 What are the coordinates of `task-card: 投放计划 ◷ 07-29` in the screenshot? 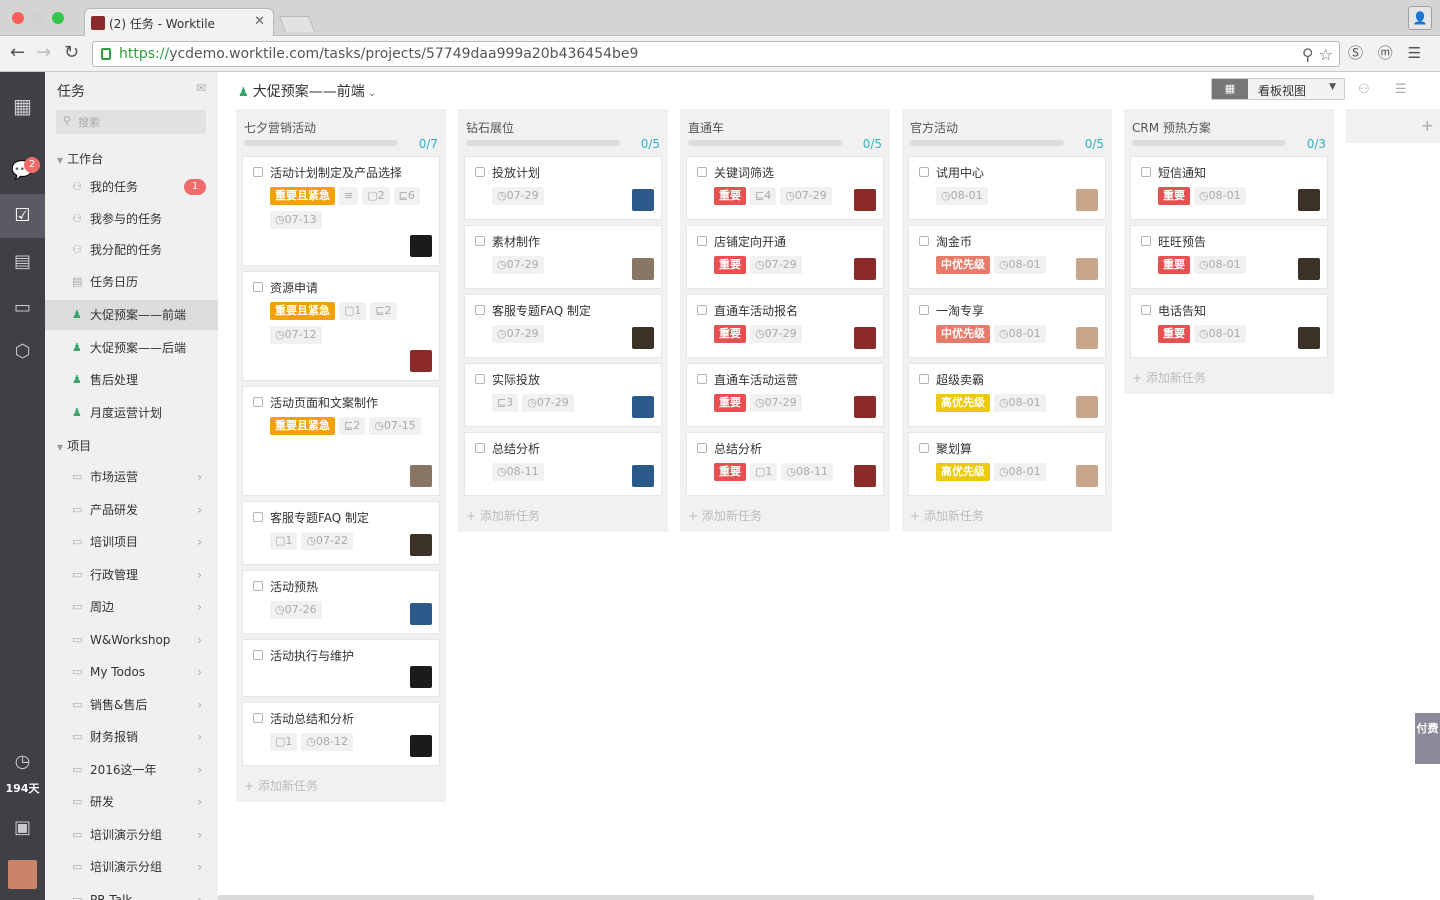 It's located at (563, 188).